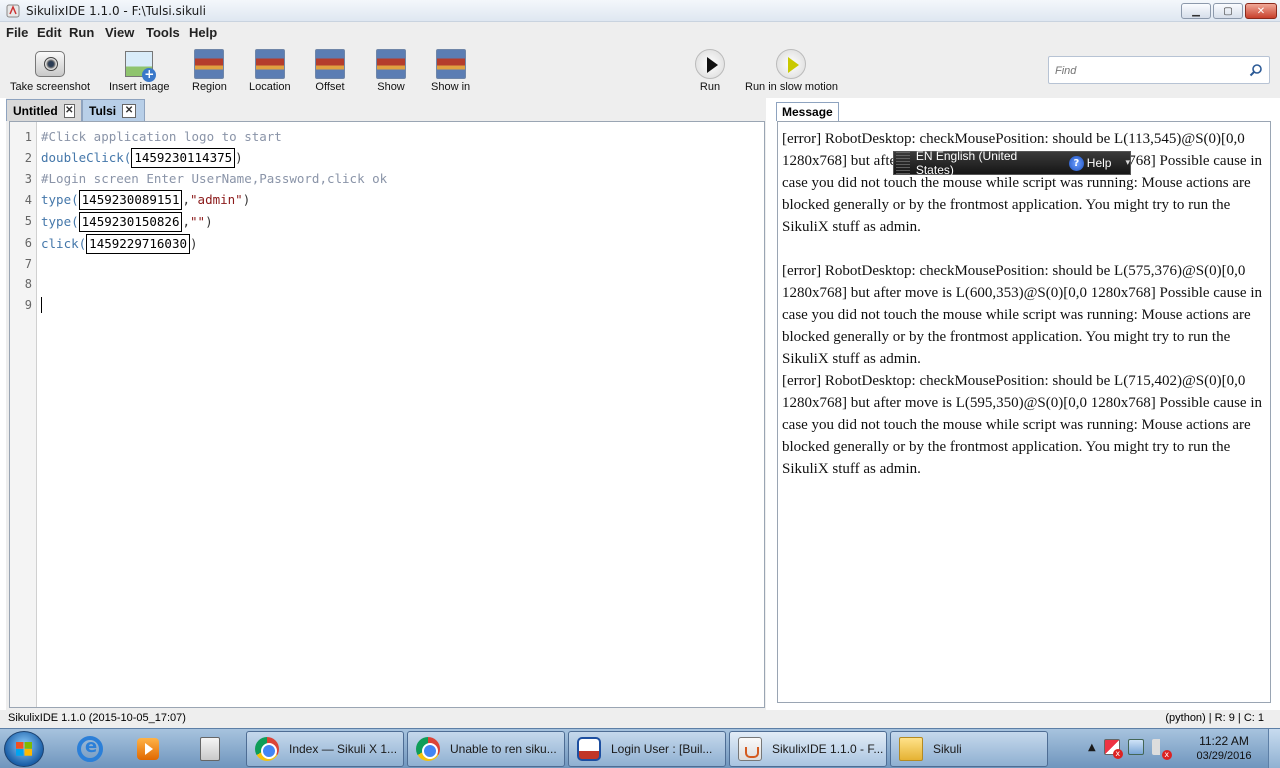  Describe the element at coordinates (710, 64) in the screenshot. I see `run-icon` at that location.